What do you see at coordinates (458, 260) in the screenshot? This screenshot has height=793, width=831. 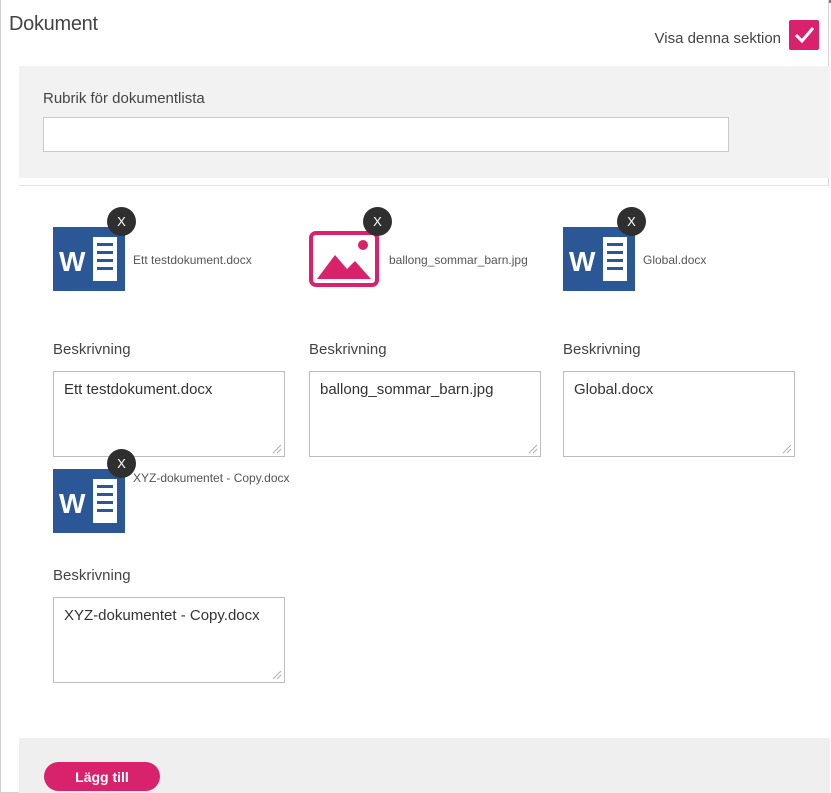 I see `document-filename: ballong_sommar_barn.jpg` at bounding box center [458, 260].